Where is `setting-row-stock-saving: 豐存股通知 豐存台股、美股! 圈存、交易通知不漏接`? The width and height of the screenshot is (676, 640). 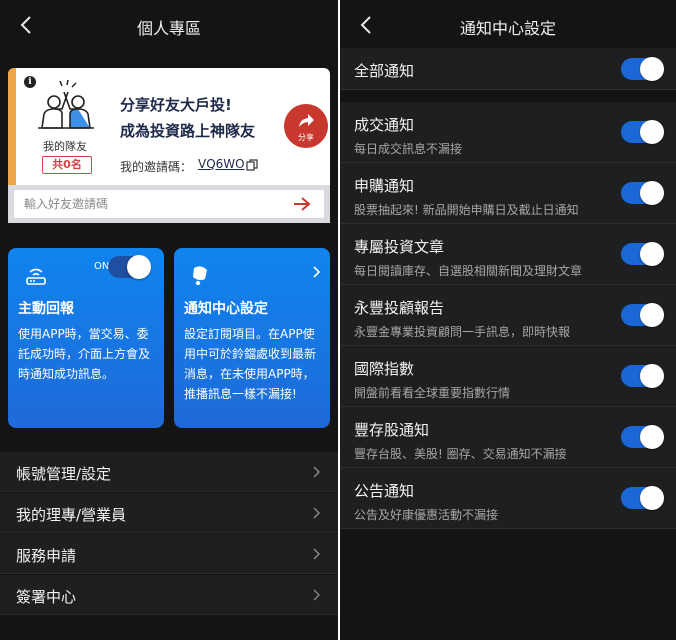
setting-row-stock-saving: 豐存股通知 豐存台股、美股! 圈存、交易通知不漏接 is located at coordinates (508, 437).